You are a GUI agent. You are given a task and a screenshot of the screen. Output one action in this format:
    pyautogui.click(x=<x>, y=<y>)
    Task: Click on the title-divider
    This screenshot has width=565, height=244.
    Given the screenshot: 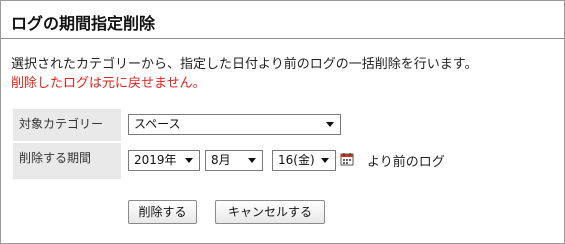 What is the action you would take?
    pyautogui.click(x=282, y=38)
    